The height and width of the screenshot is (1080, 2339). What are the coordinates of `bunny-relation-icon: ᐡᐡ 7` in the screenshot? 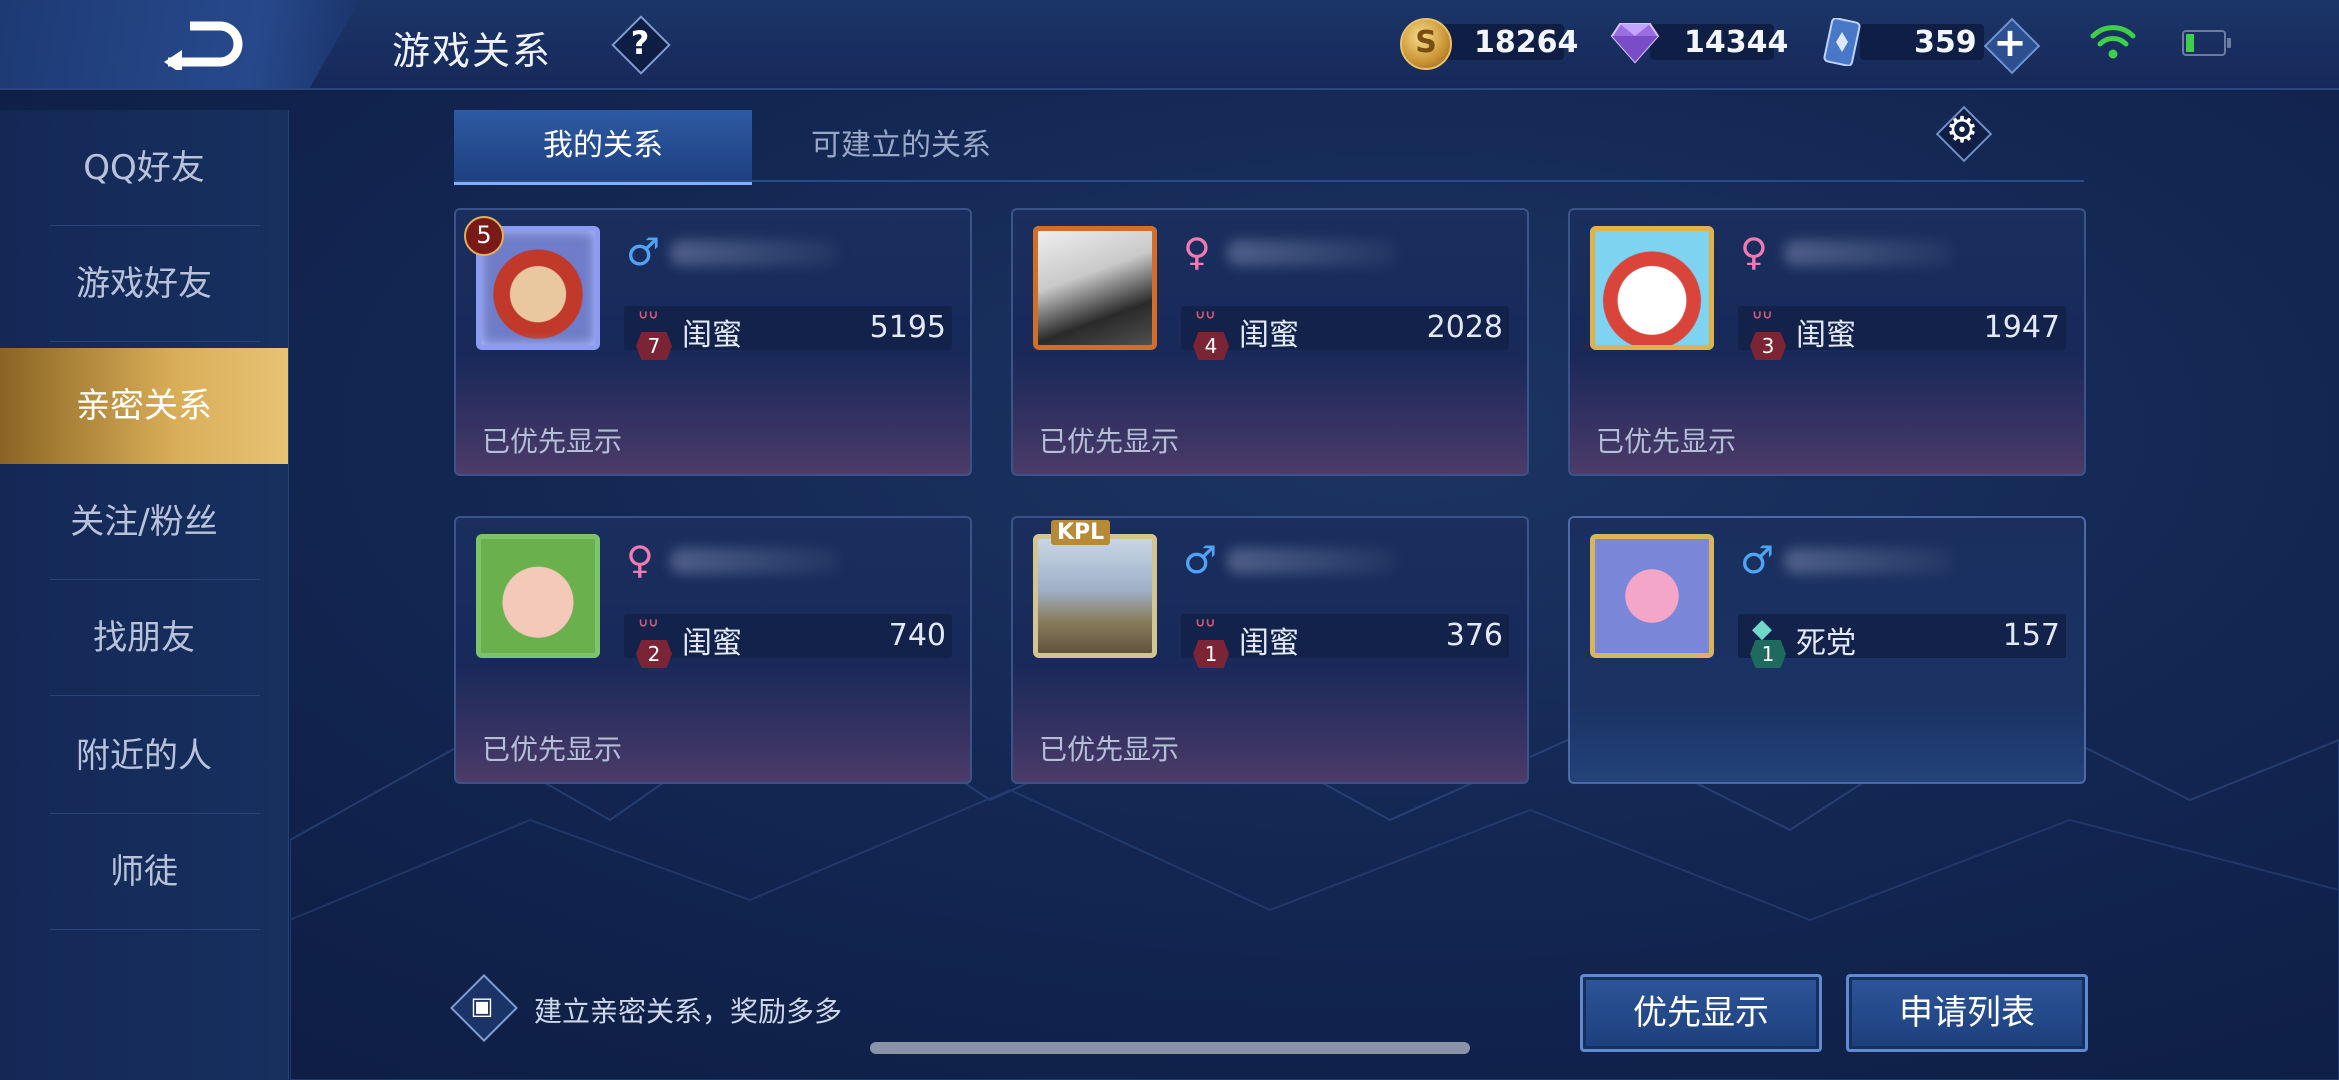 It's located at (655, 334).